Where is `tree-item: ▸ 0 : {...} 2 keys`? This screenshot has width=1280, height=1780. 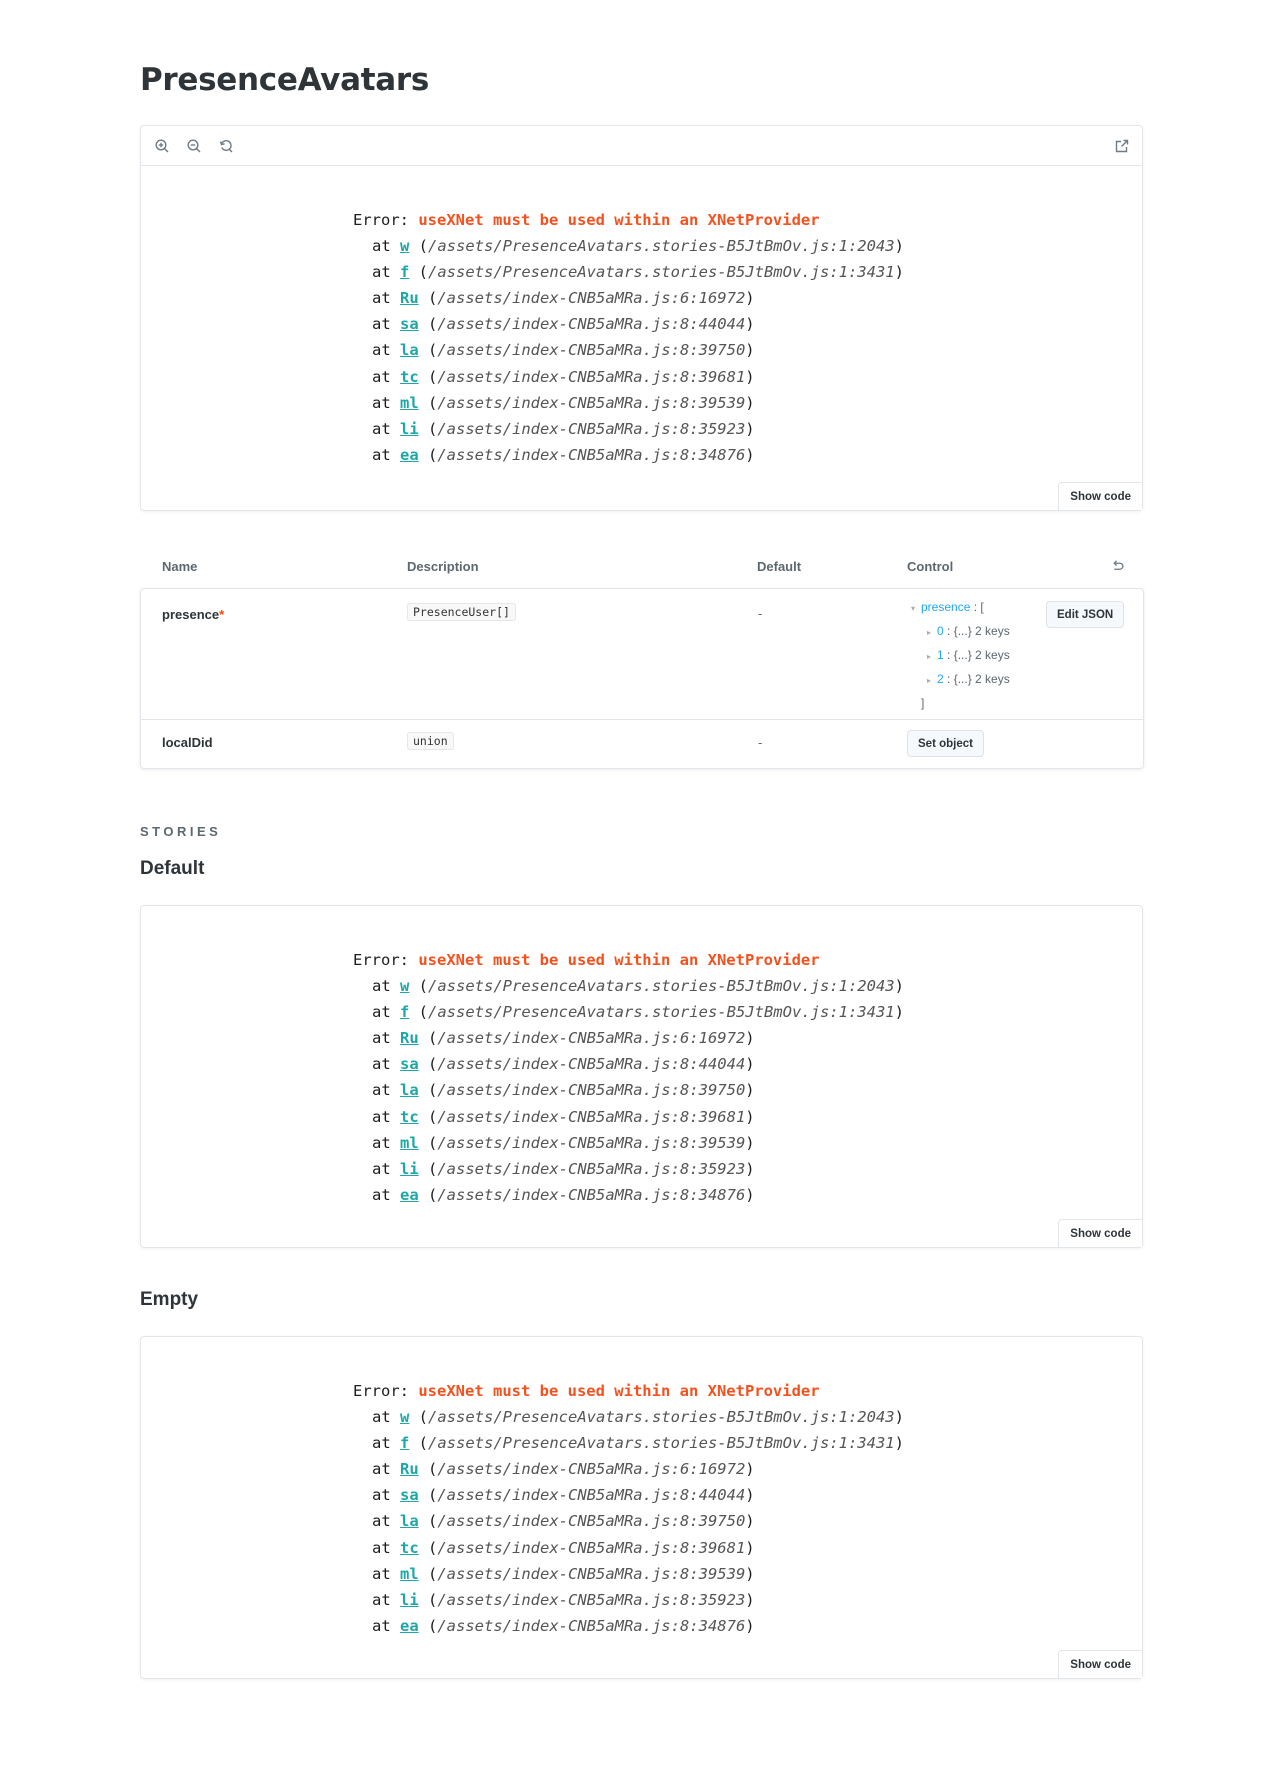 tree-item: ▸ 0 : {...} 2 keys is located at coordinates (960, 632).